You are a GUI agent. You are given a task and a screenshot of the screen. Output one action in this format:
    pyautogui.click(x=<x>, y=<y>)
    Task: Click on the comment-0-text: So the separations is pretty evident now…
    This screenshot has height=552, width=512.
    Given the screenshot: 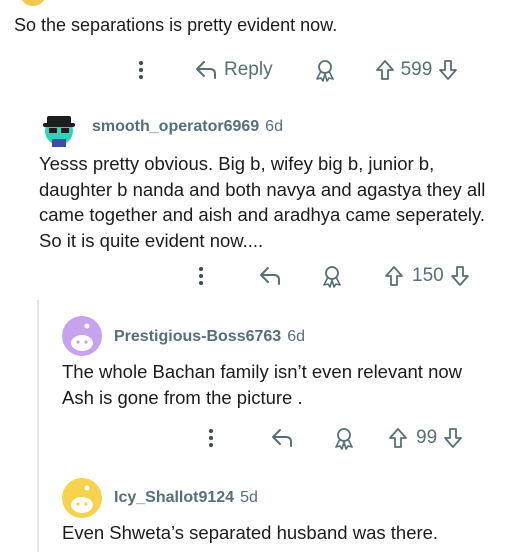 What is the action you would take?
    pyautogui.click(x=176, y=25)
    